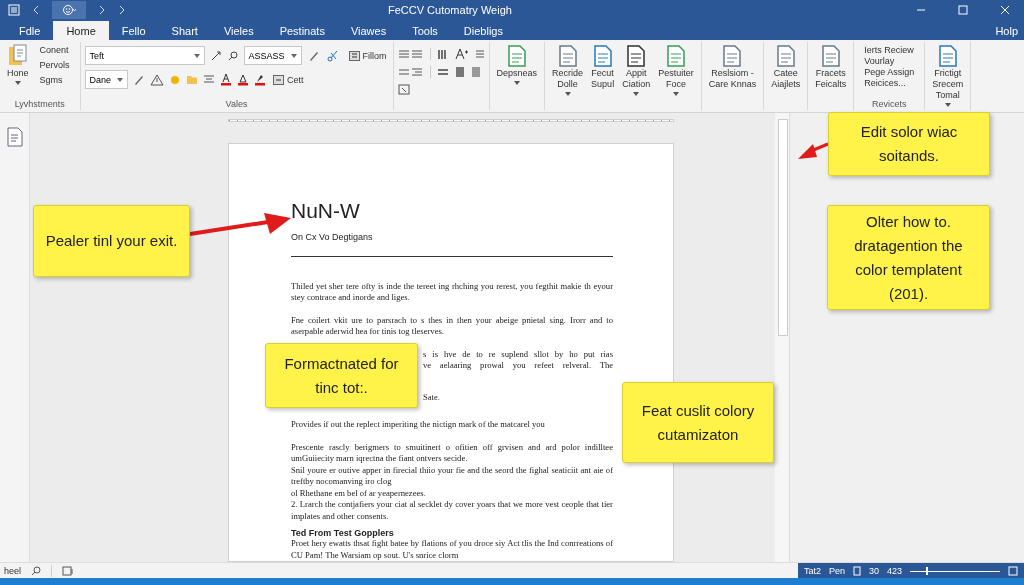 Image resolution: width=1024 pixels, height=585 pixels. What do you see at coordinates (452, 326) in the screenshot?
I see `paragraph: Fne coilert vkit ure to parsrach to s thes in then your abeige pnietal sing. Irorr and to aserpable aderwid hea for tinis tog tleserves.` at bounding box center [452, 326].